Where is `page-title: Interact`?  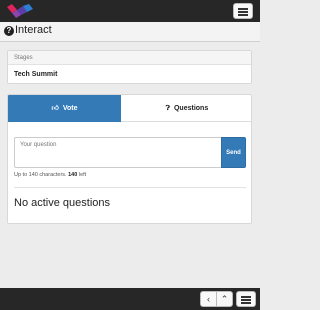 page-title: Interact is located at coordinates (33, 30).